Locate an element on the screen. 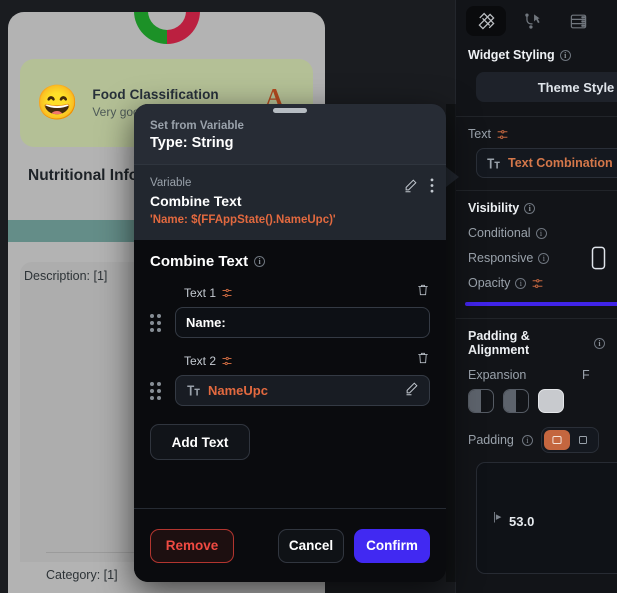 This screenshot has height=593, width=617. edit-pencil-icon is located at coordinates (410, 185).